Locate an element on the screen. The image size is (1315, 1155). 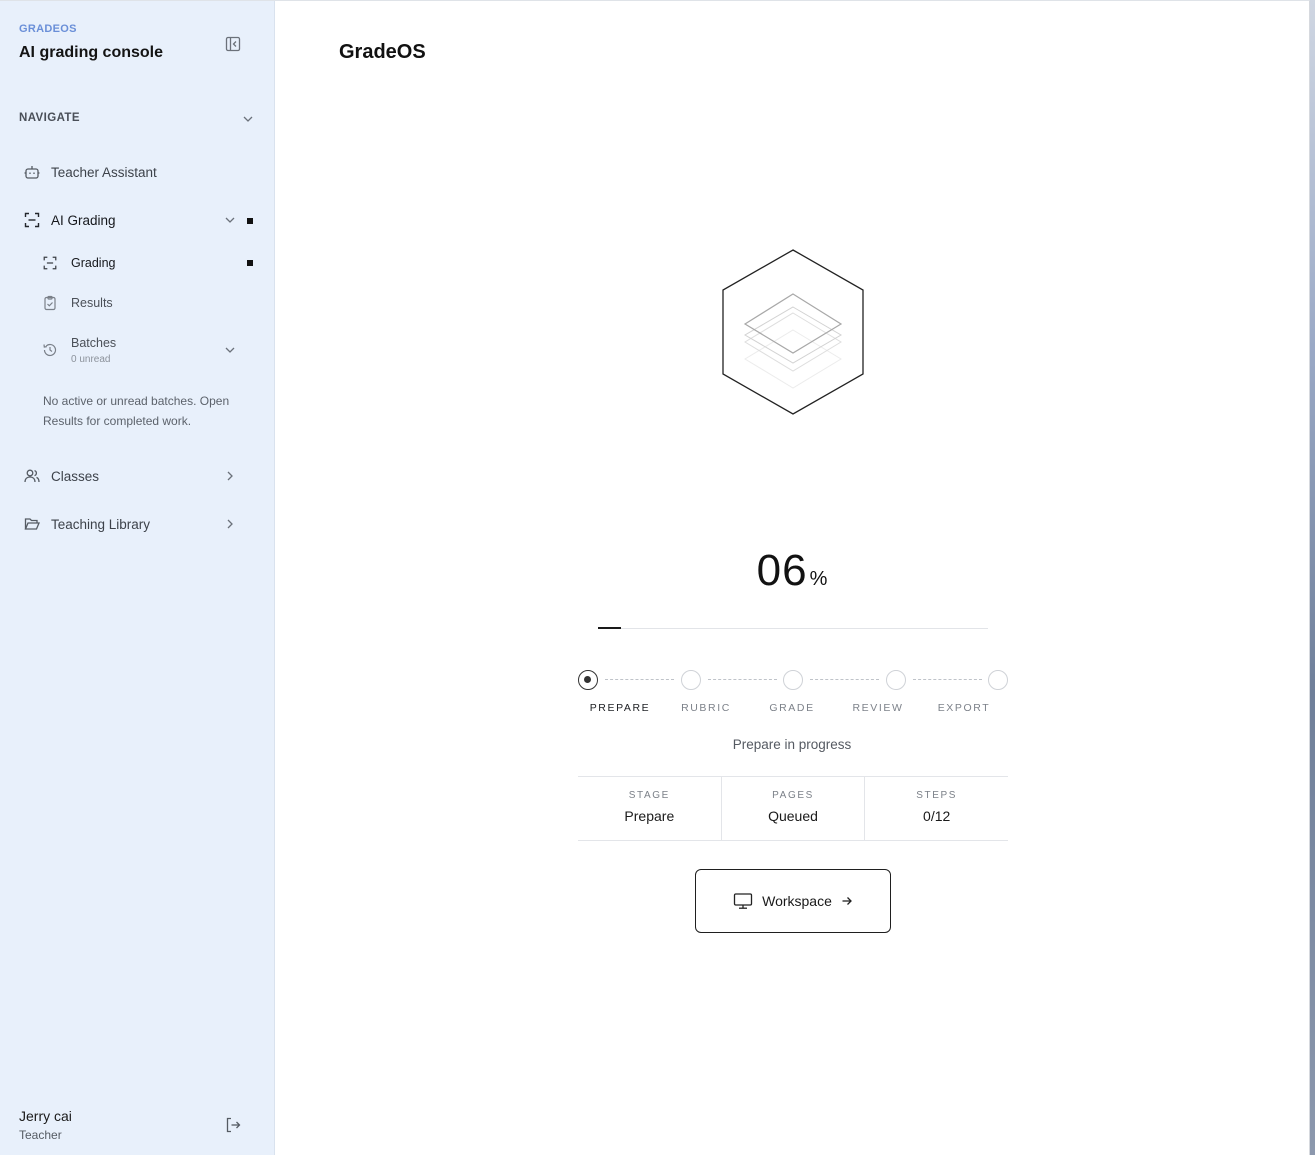
sidebar-item-teaching-library: Teaching Library is located at coordinates (139, 524).